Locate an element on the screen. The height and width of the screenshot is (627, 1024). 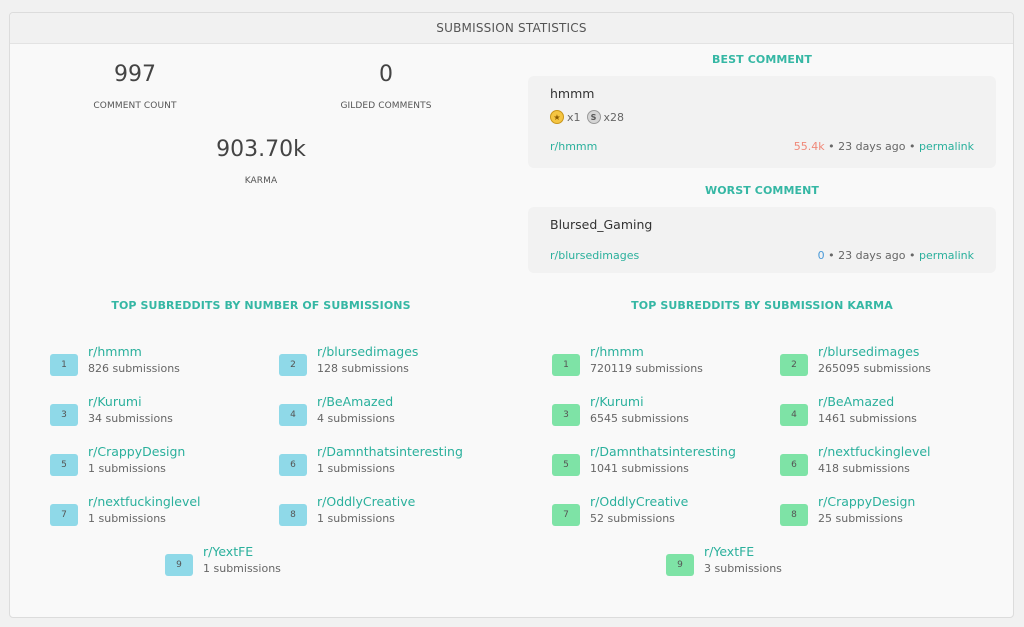
worst-comment-score: 0 is located at coordinates (821, 255).